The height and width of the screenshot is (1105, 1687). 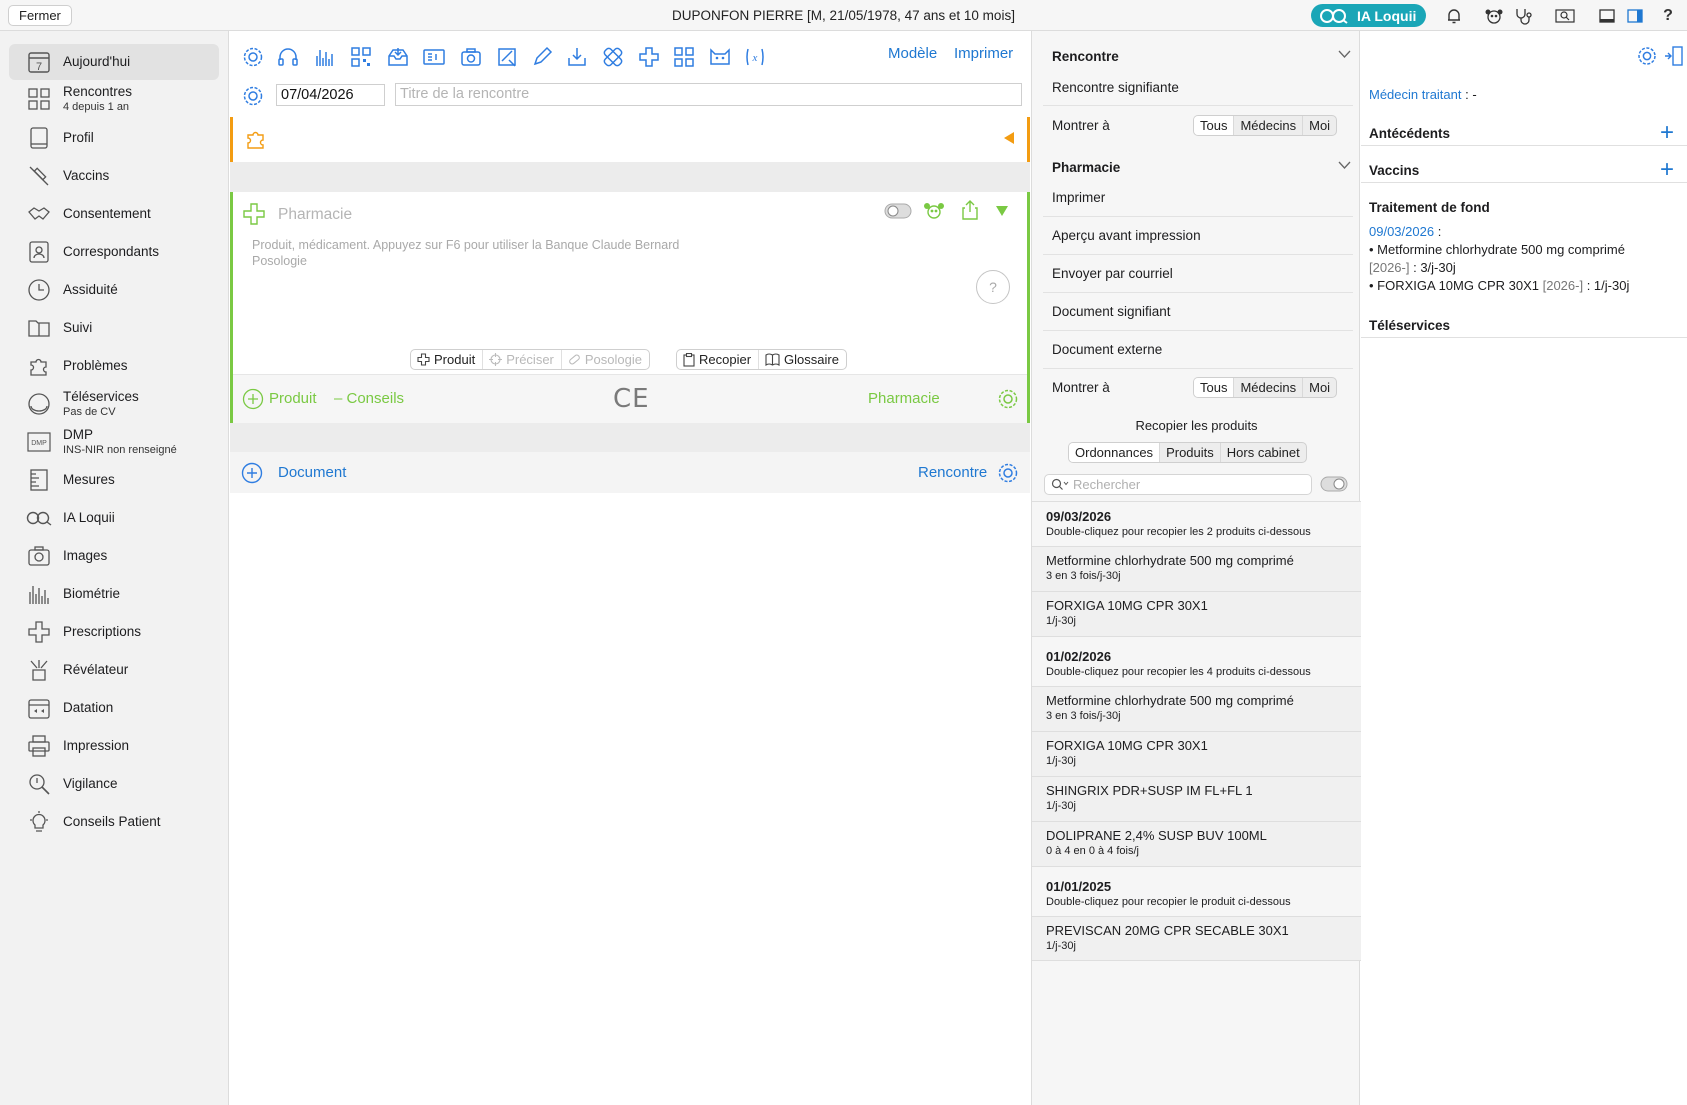 I want to click on add-circle-icon, so click(x=253, y=400).